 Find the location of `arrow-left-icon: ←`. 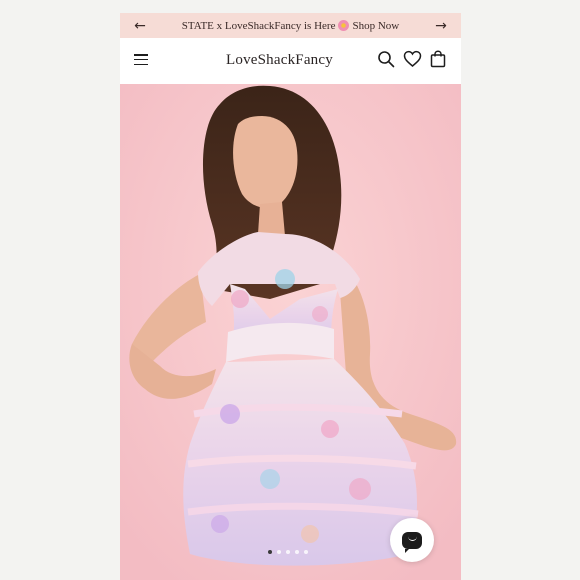

arrow-left-icon: ← is located at coordinates (140, 25).